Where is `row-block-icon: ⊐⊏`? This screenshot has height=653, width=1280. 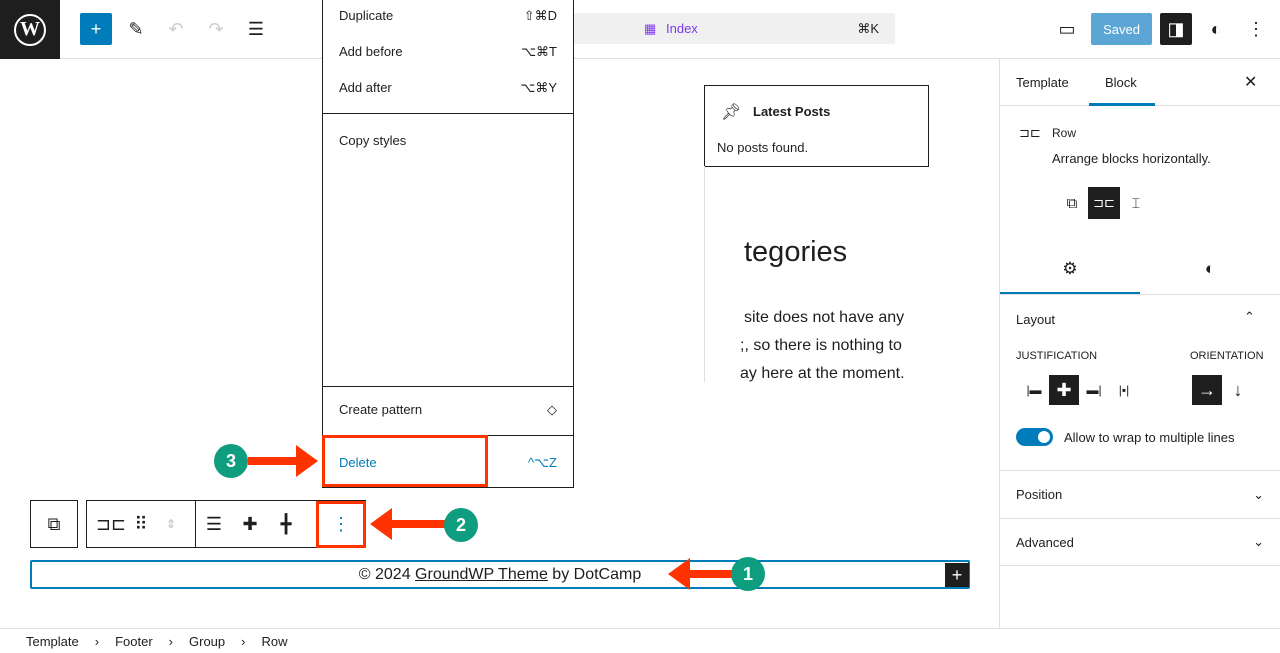
row-block-icon: ⊐⊏ is located at coordinates (1030, 132).